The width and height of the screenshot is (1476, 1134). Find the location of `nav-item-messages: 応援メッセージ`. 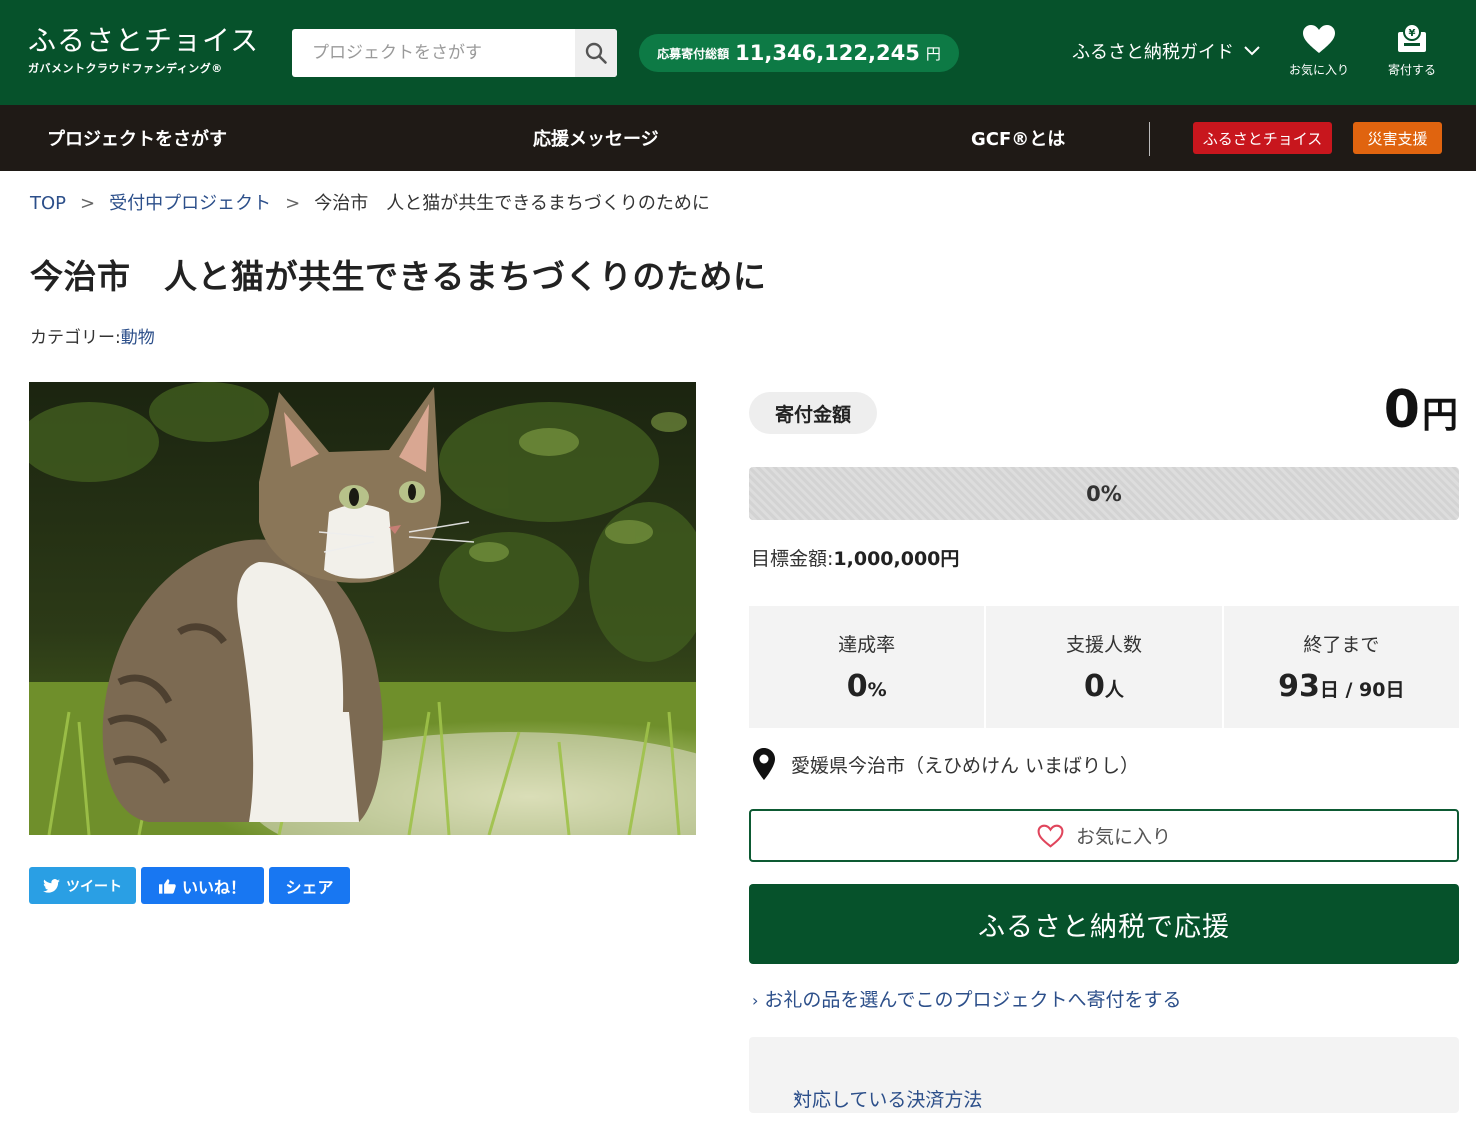

nav-item-messages: 応援メッセージ is located at coordinates (596, 138).